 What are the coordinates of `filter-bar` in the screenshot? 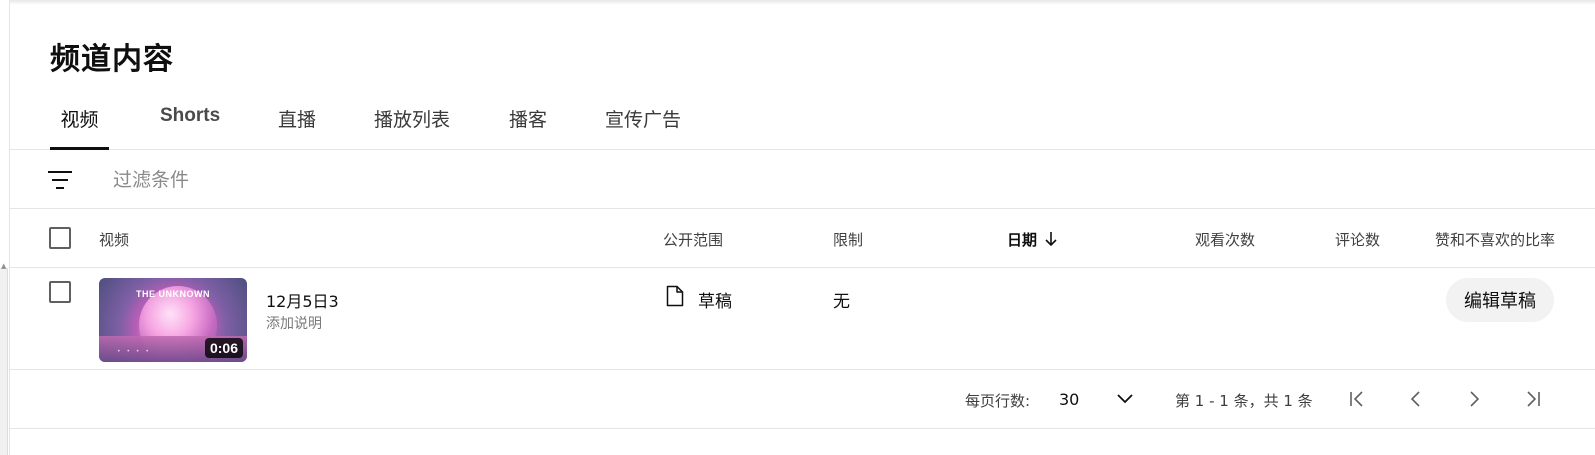 It's located at (802, 179).